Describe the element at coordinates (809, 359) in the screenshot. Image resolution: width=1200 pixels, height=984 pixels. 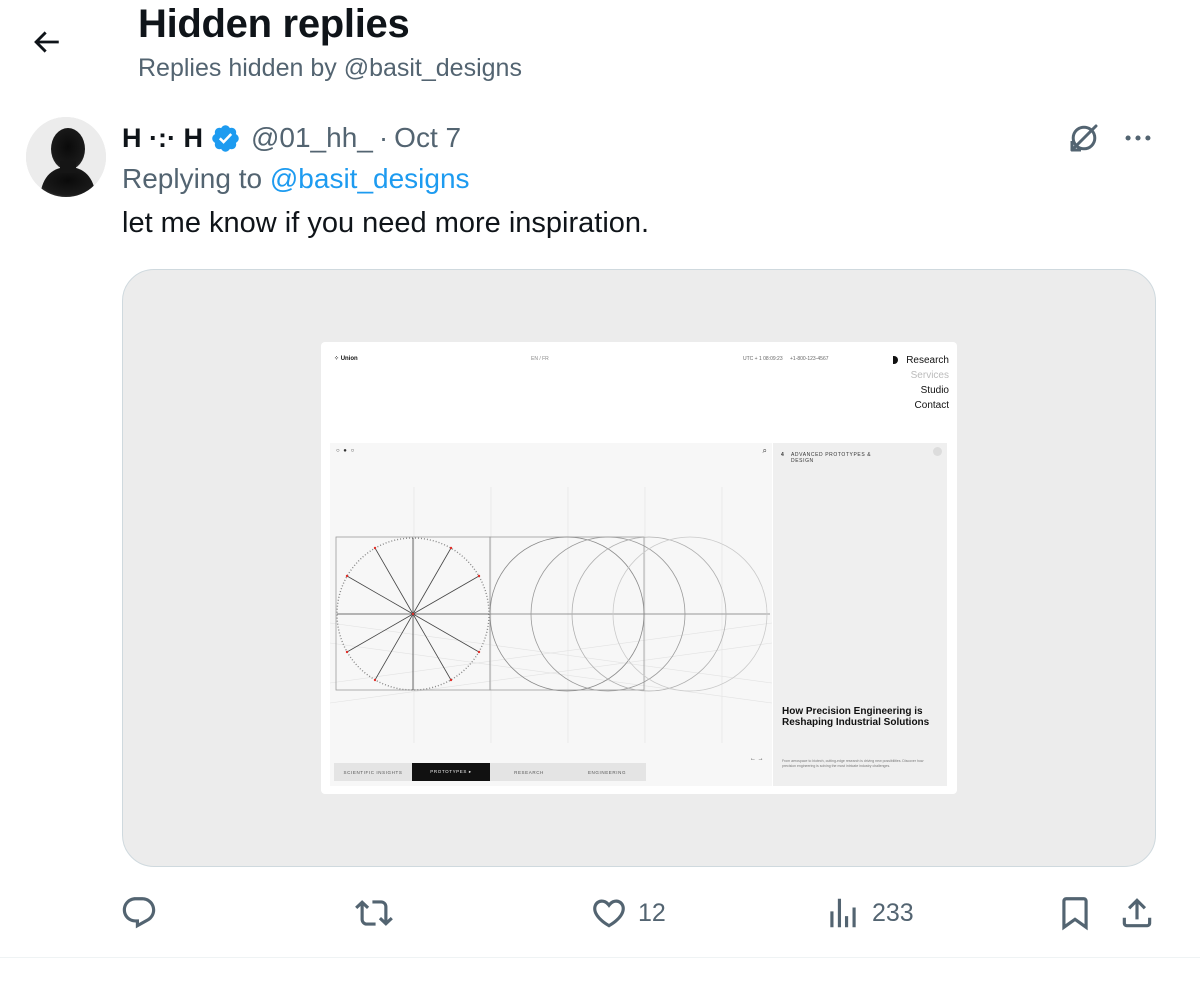
I see `media-phone: +1-800-123-4567` at that location.